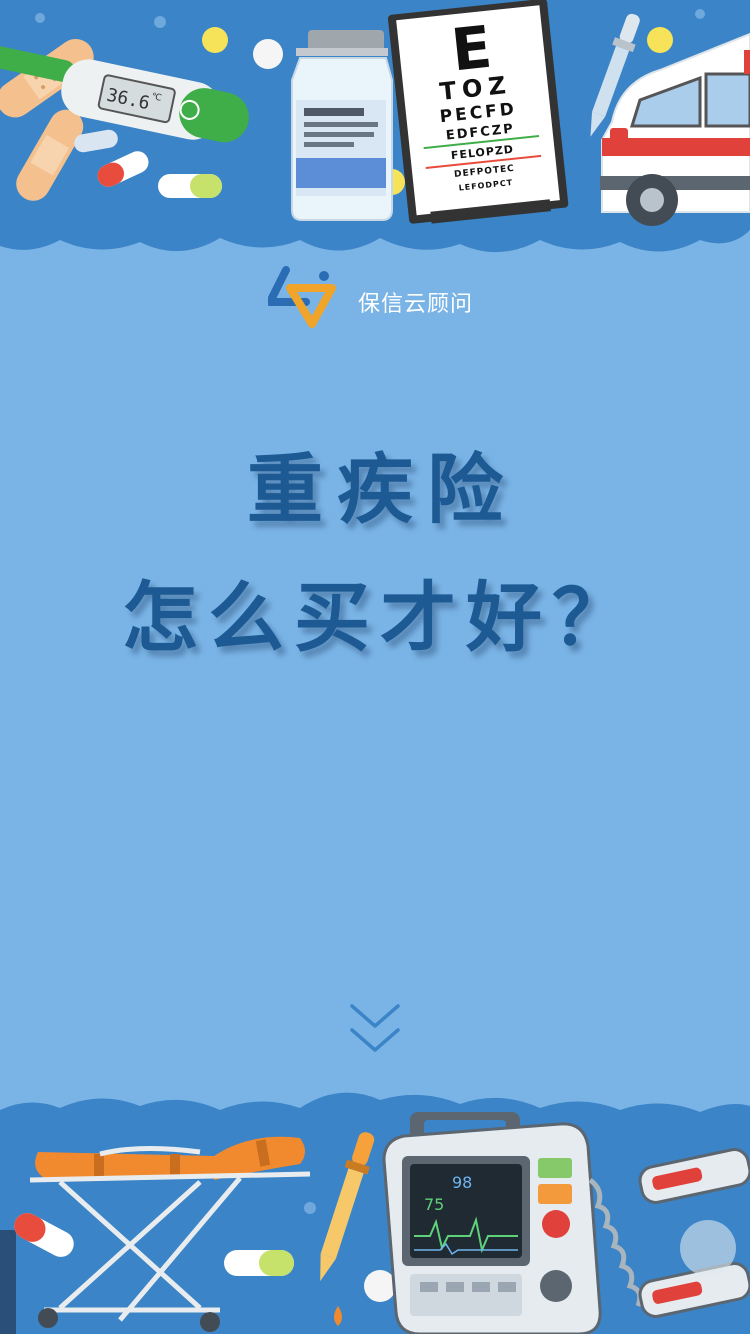 Image resolution: width=750 pixels, height=1334 pixels. Describe the element at coordinates (302, 297) in the screenshot. I see `triangle-logo-icon` at that location.